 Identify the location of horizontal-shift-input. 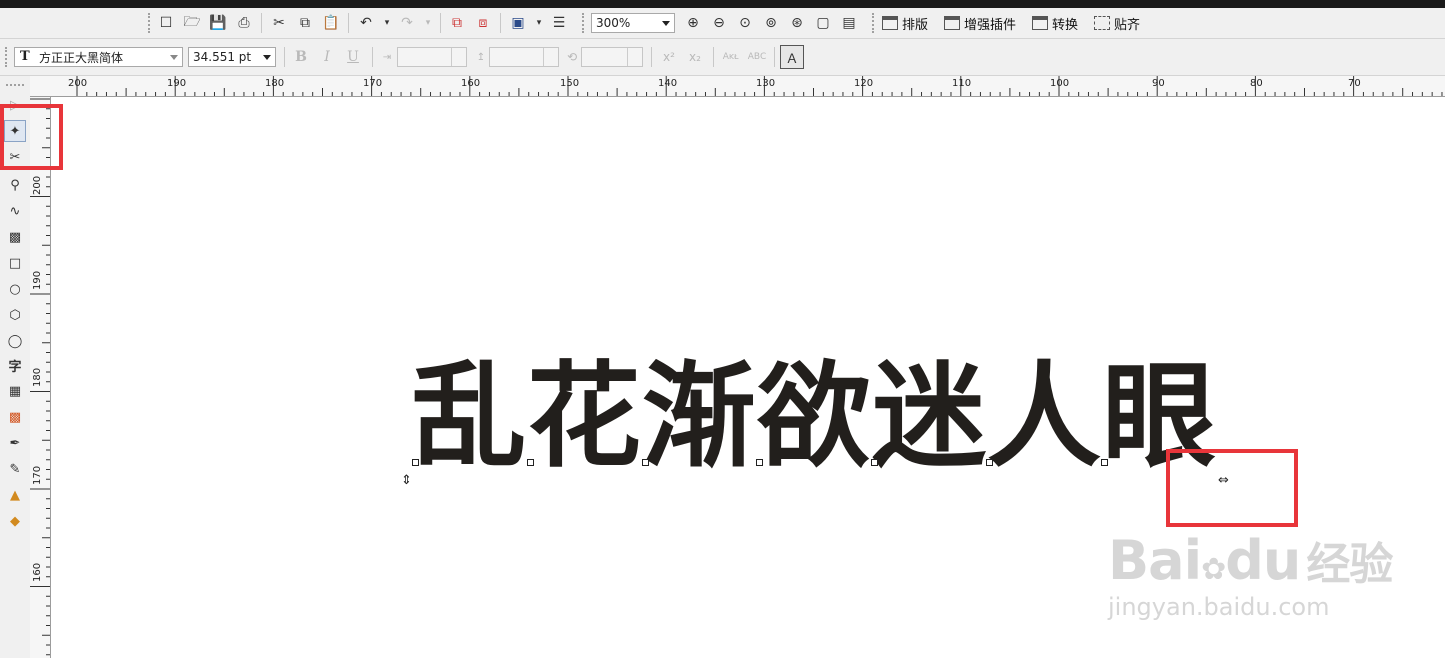
(432, 57).